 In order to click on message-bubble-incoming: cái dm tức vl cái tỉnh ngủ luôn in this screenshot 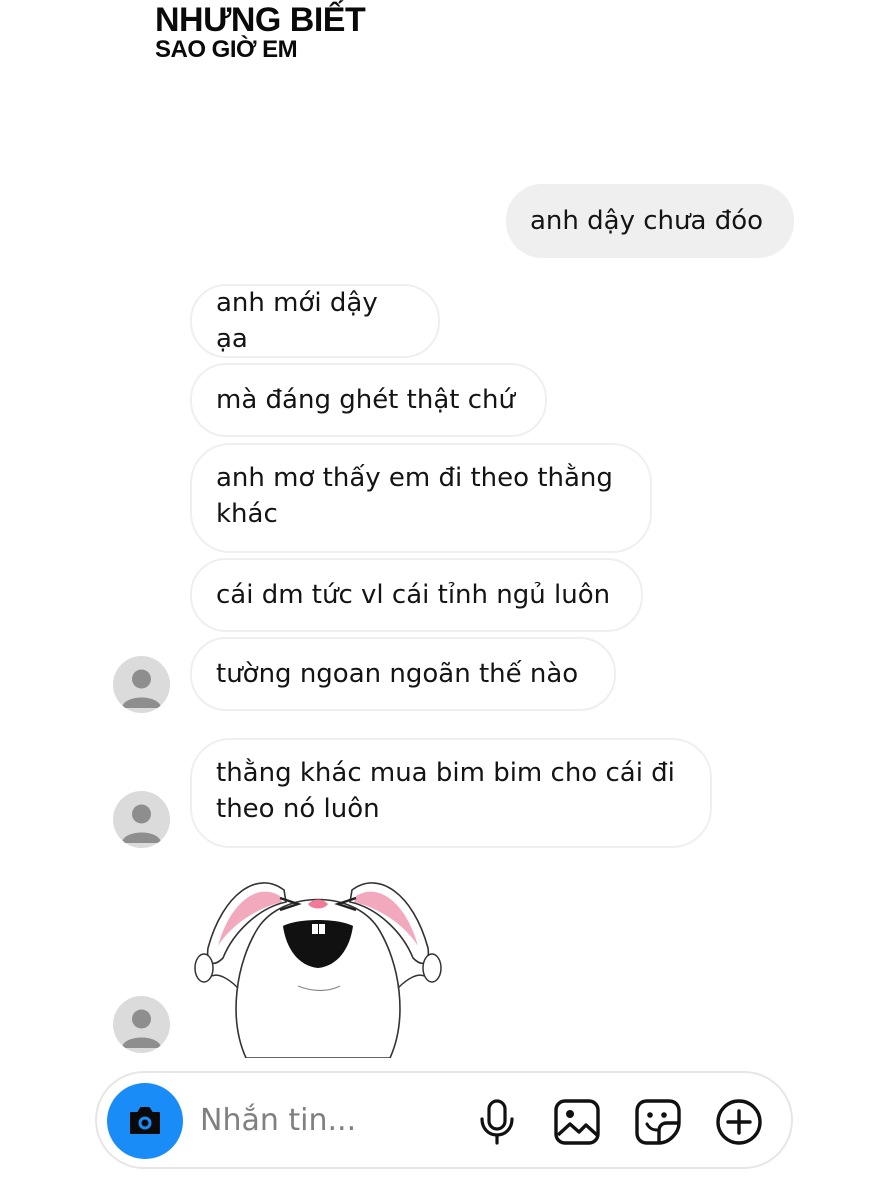, I will do `click(416, 595)`.